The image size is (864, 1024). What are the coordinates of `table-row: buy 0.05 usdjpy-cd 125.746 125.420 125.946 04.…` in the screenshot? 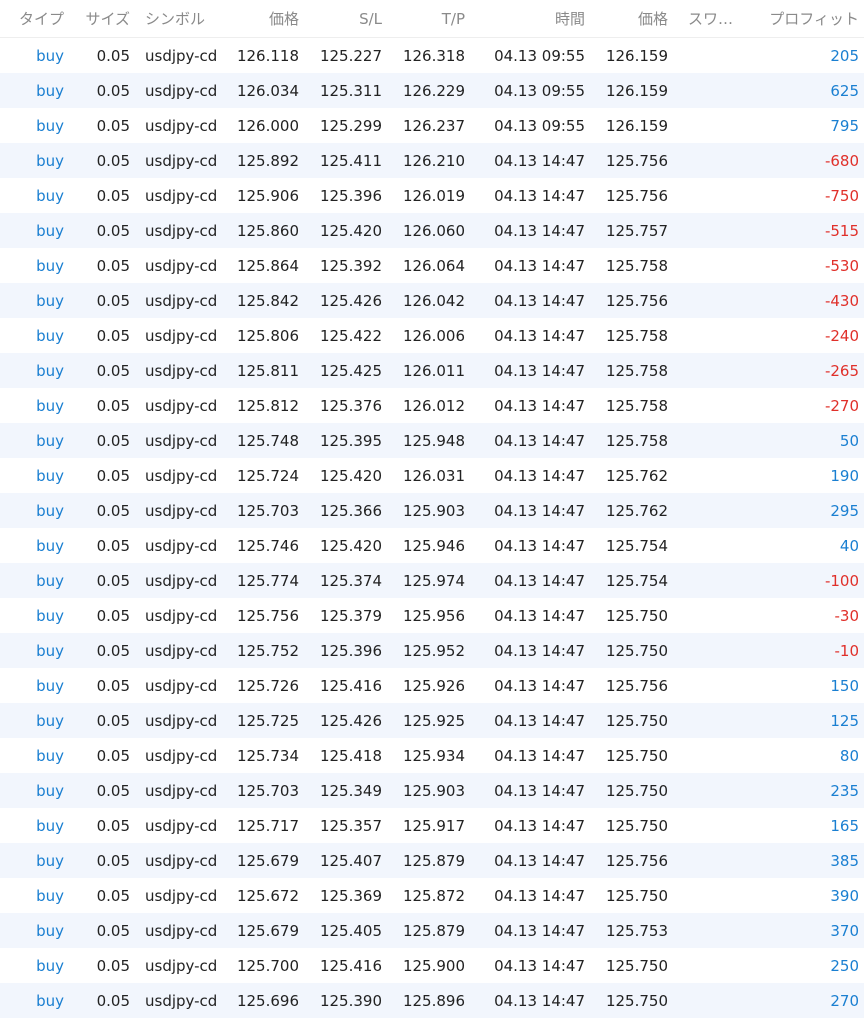 It's located at (432, 545).